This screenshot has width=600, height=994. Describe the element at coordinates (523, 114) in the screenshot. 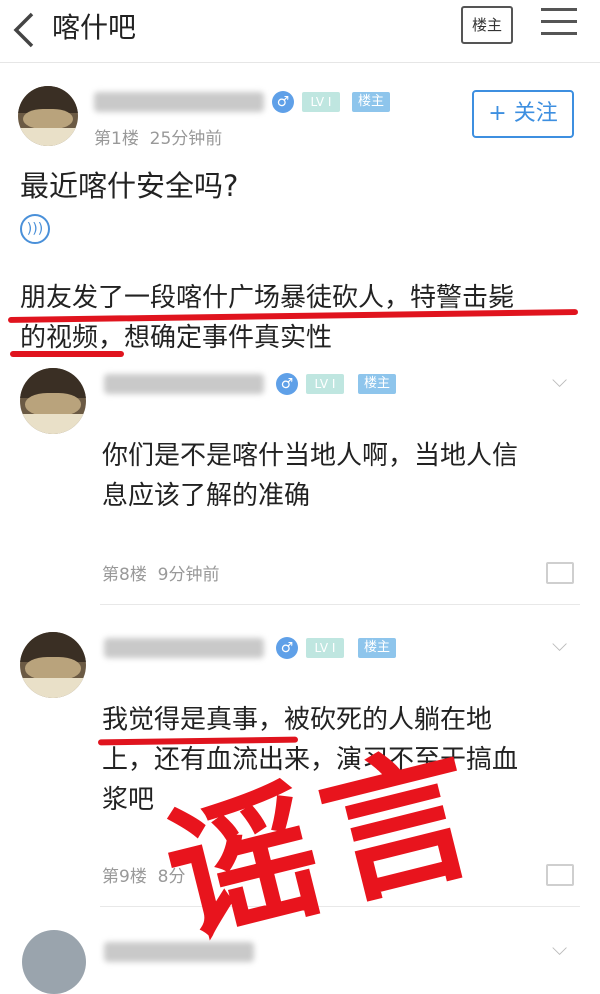

I see `follow-button: + 关注` at that location.